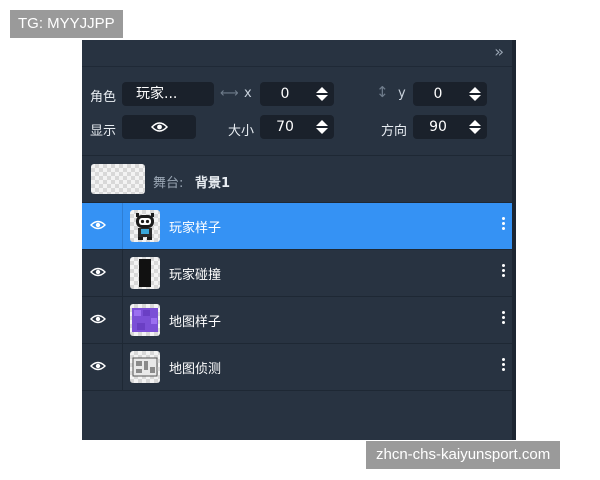  I want to click on purple-tiles-sprite-icon, so click(145, 320).